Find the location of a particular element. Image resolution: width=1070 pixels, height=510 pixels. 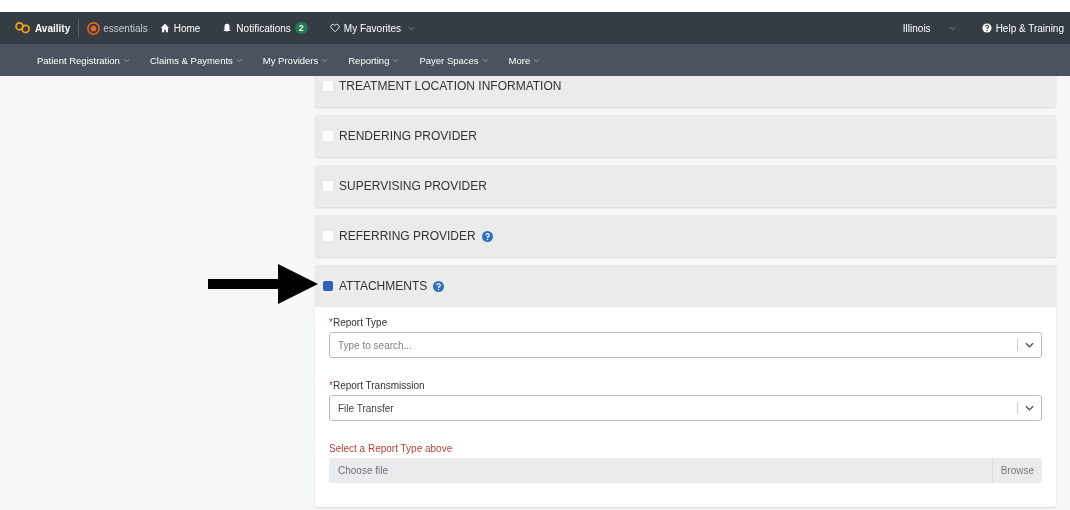

help-link: Help & Training is located at coordinates (1022, 28).